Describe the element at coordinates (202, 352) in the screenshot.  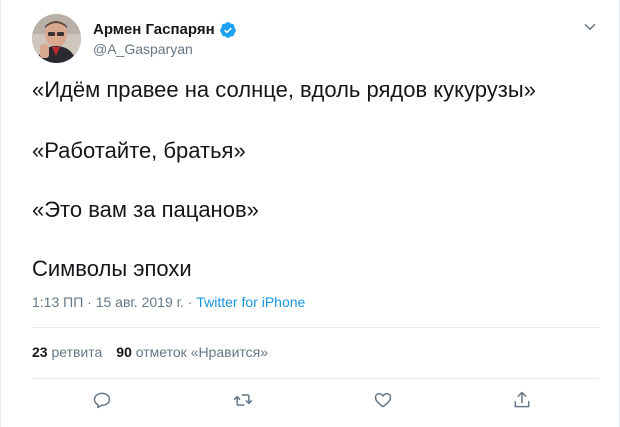
I see `likes-label: отметок «Нравится»` at that location.